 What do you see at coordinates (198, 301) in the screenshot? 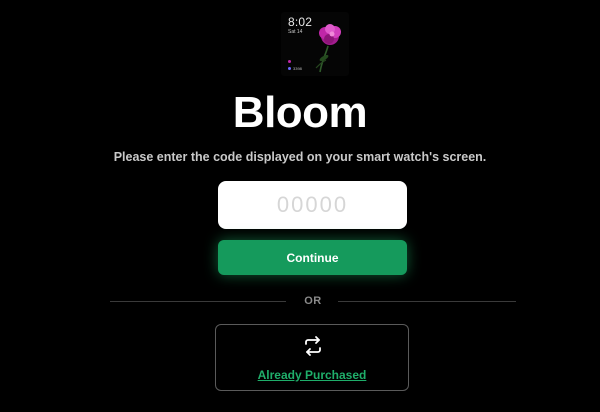
I see `divider-line-left` at bounding box center [198, 301].